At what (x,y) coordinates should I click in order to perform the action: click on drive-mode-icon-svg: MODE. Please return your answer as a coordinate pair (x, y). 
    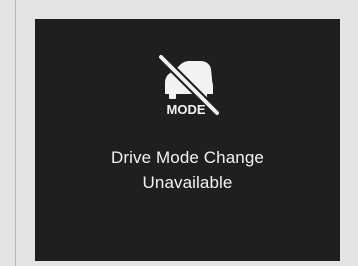
    Looking at the image, I should click on (189, 85).